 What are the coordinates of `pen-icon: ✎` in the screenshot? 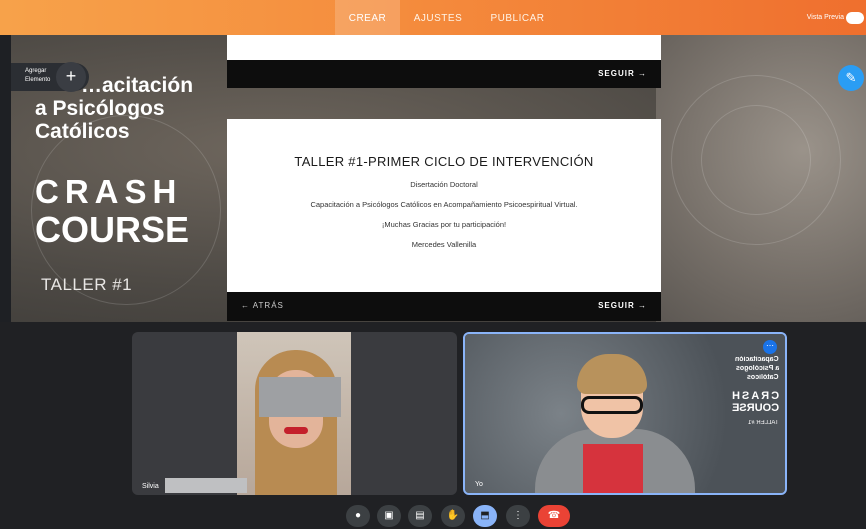 It's located at (851, 78).